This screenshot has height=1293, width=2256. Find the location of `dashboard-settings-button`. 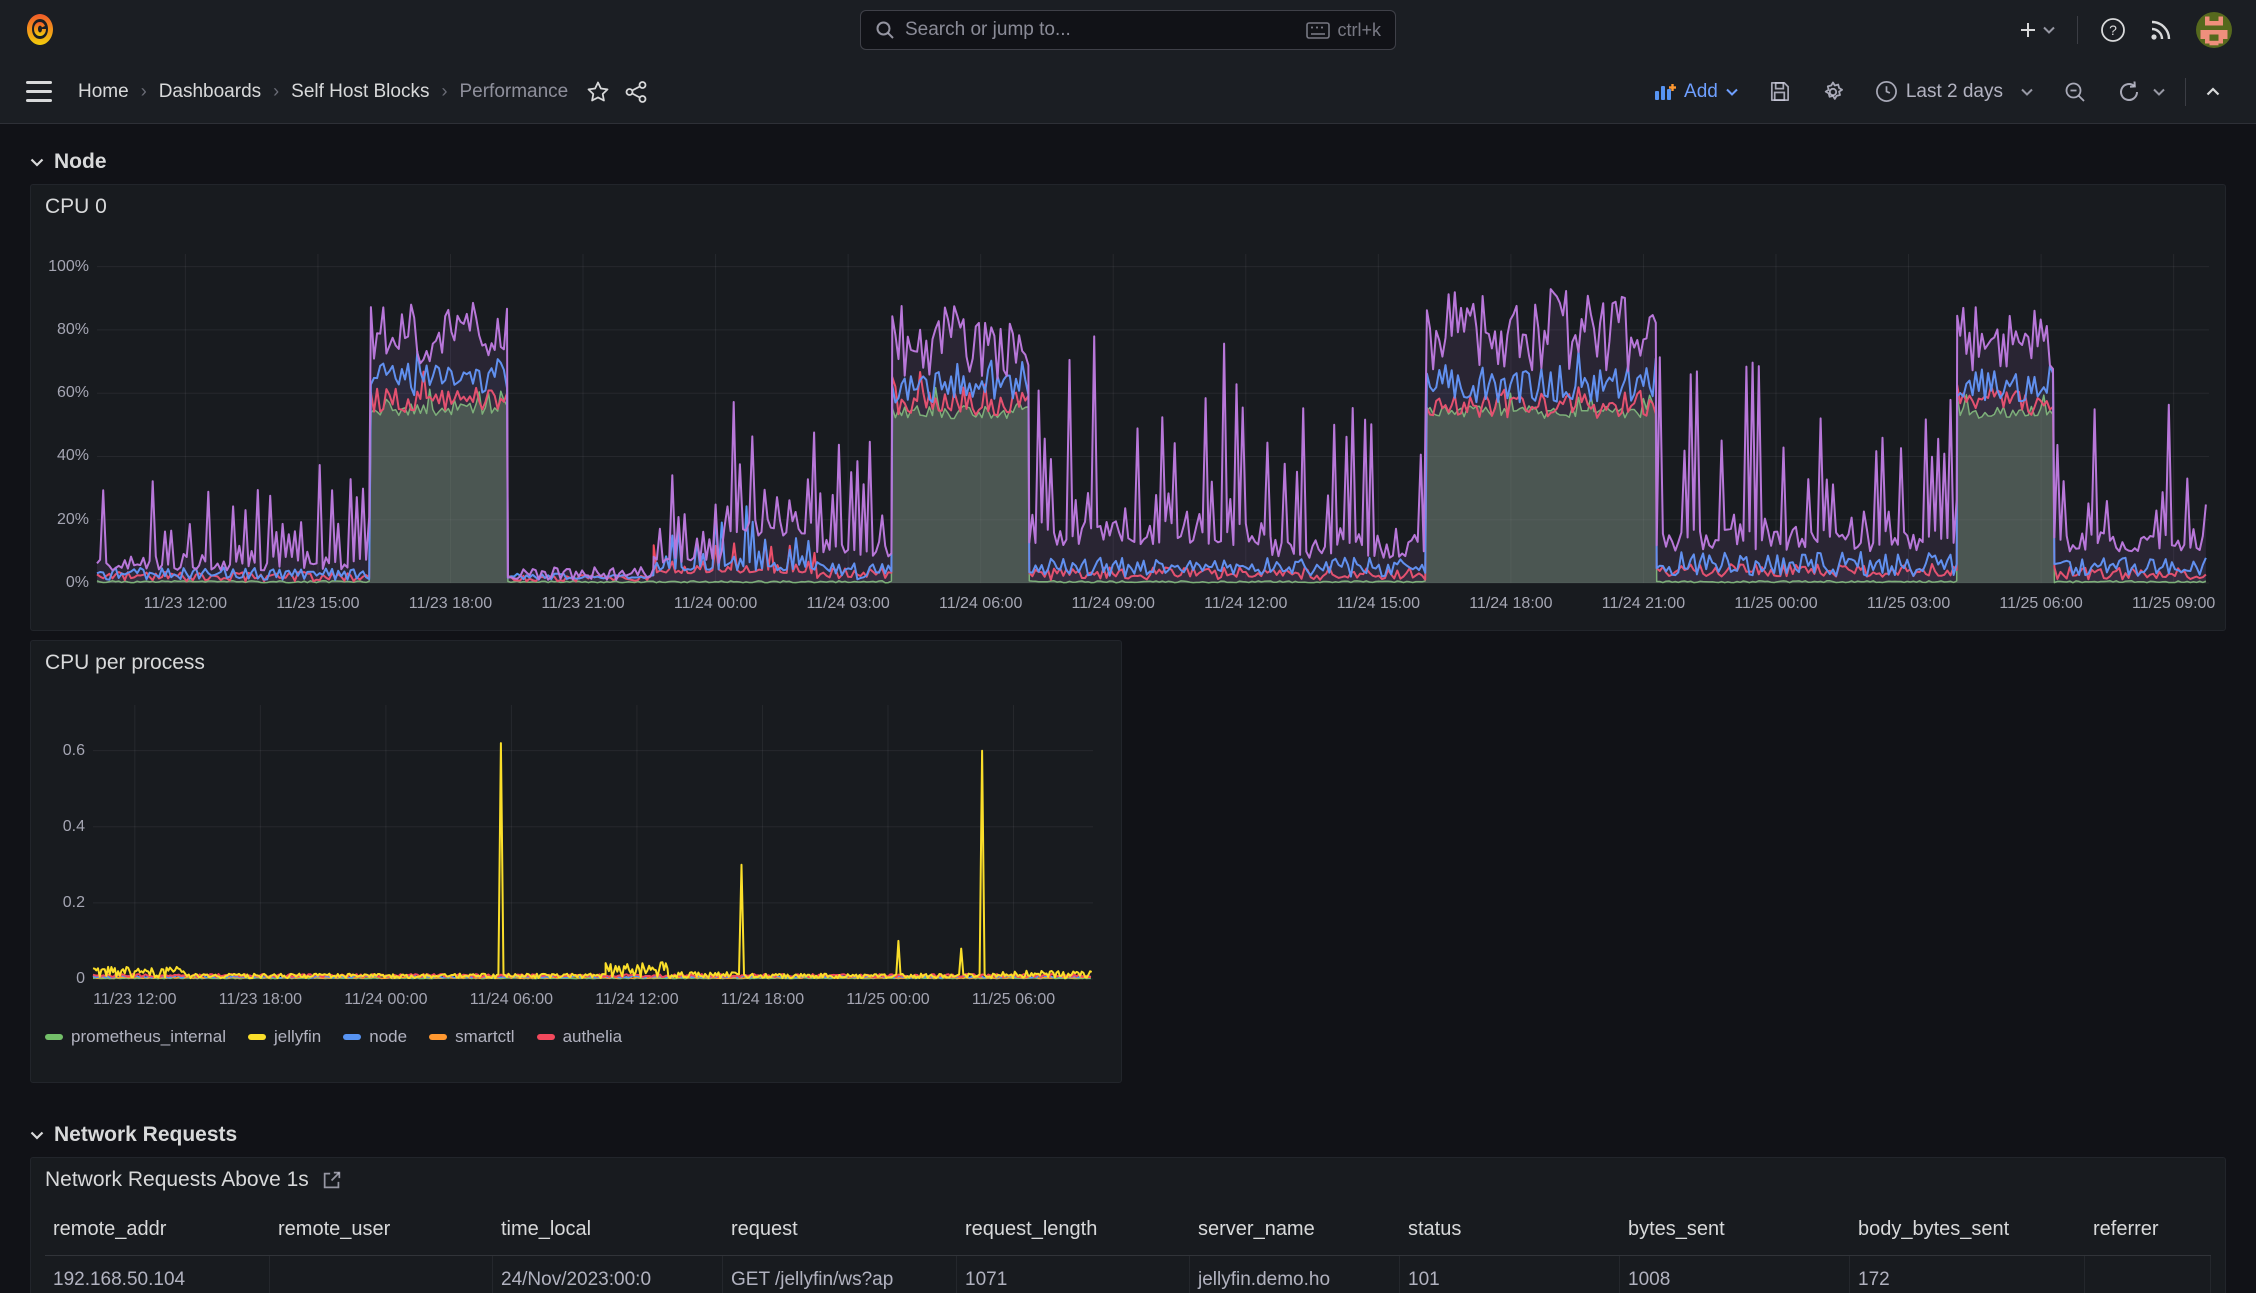

dashboard-settings-button is located at coordinates (1833, 92).